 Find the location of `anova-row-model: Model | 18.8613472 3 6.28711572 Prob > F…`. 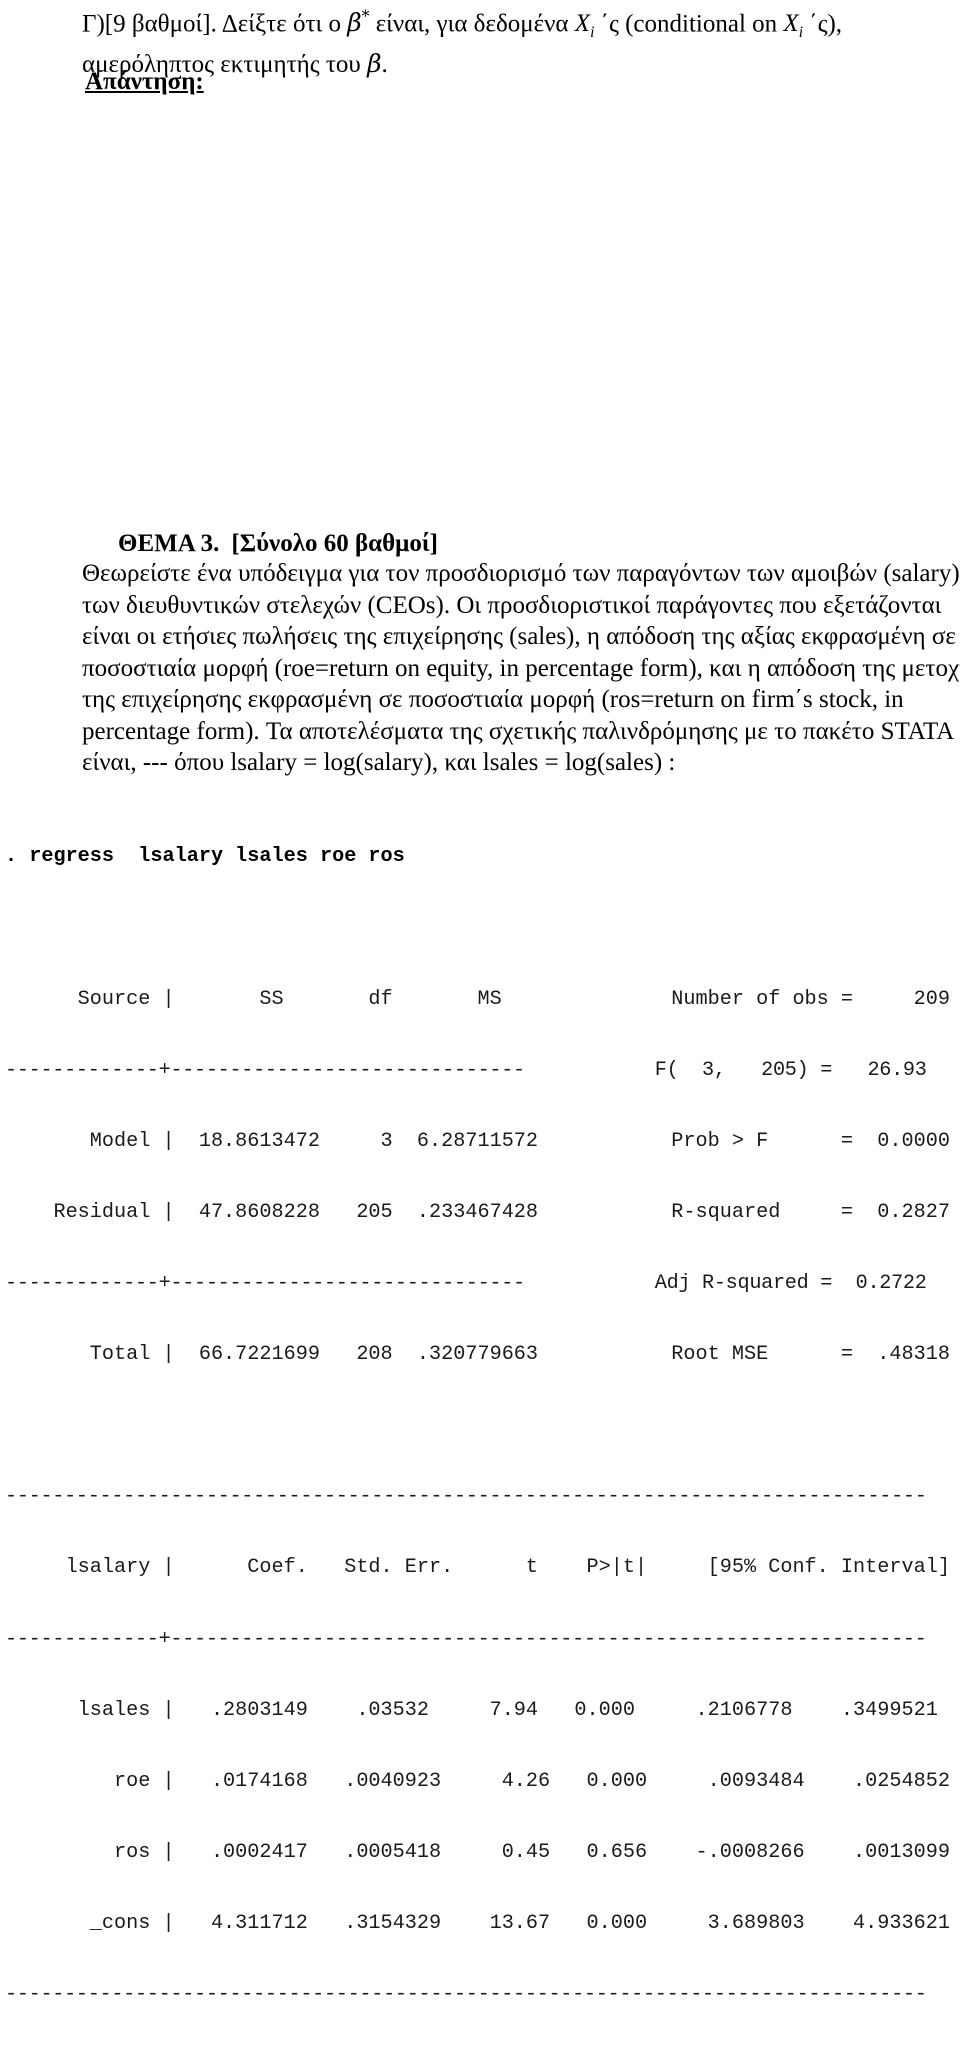

anova-row-model: Model | 18.8613472 3 6.28711572 Prob > F… is located at coordinates (477, 1141).